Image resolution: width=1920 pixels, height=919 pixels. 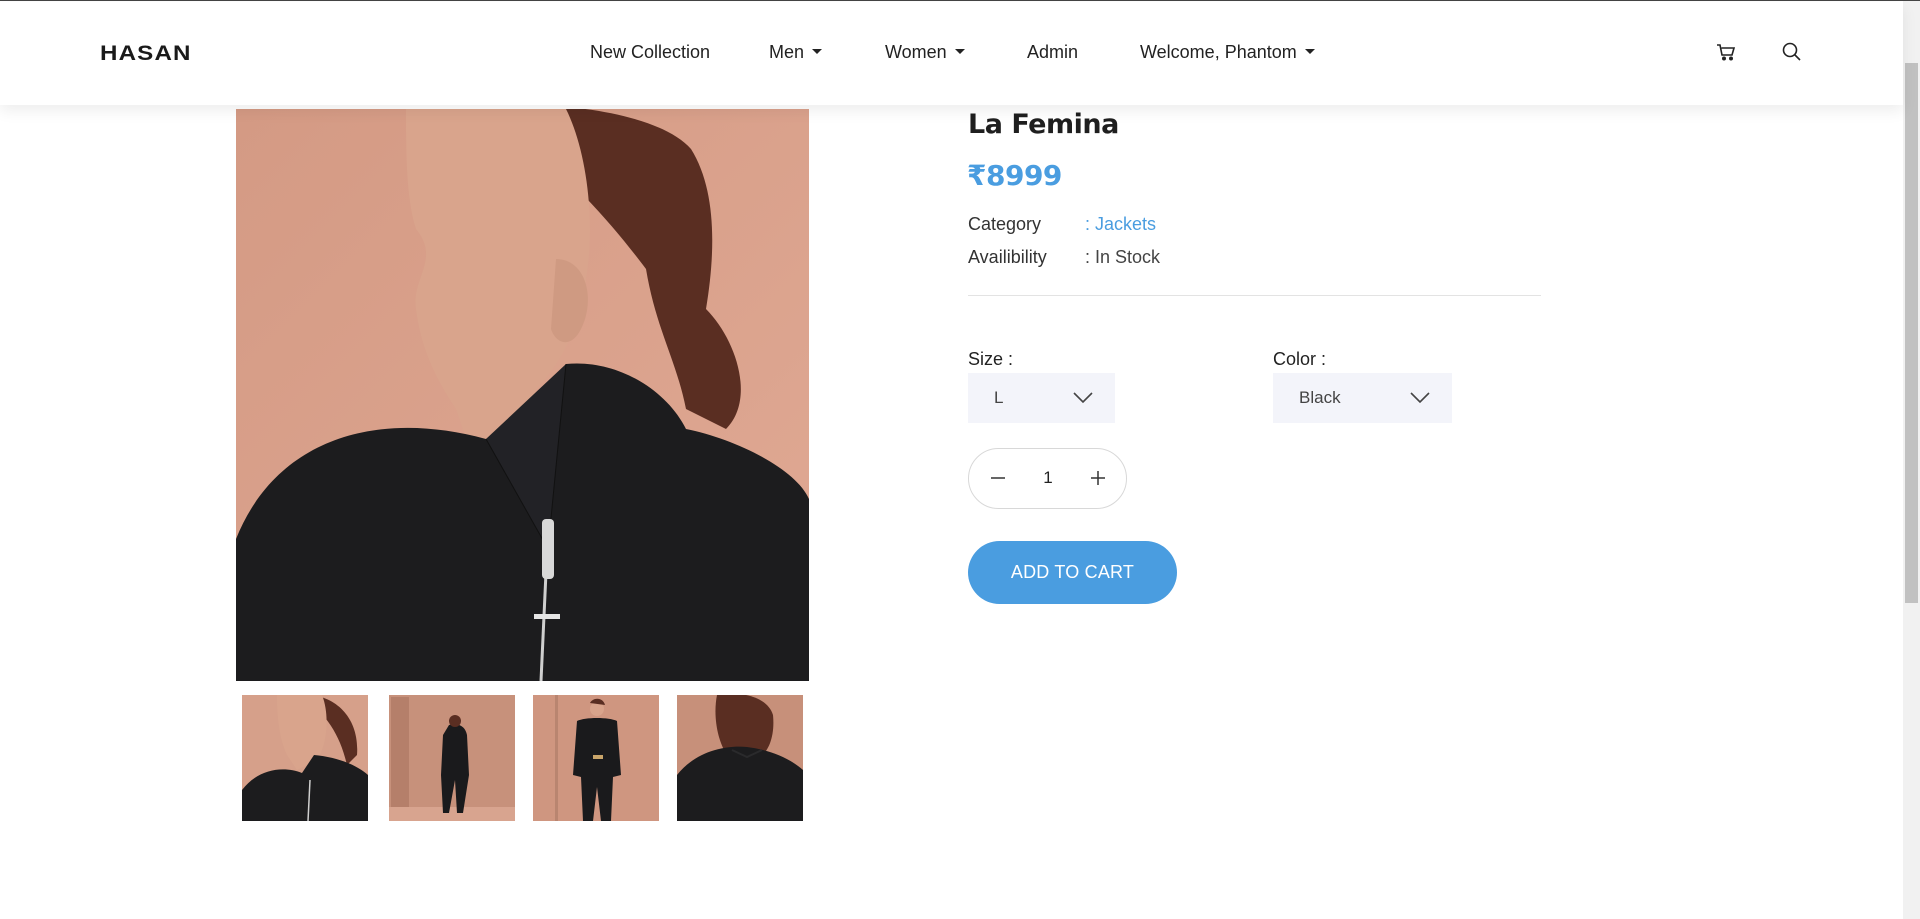 What do you see at coordinates (1320, 397) in the screenshot?
I see `color-selected-value: Black` at bounding box center [1320, 397].